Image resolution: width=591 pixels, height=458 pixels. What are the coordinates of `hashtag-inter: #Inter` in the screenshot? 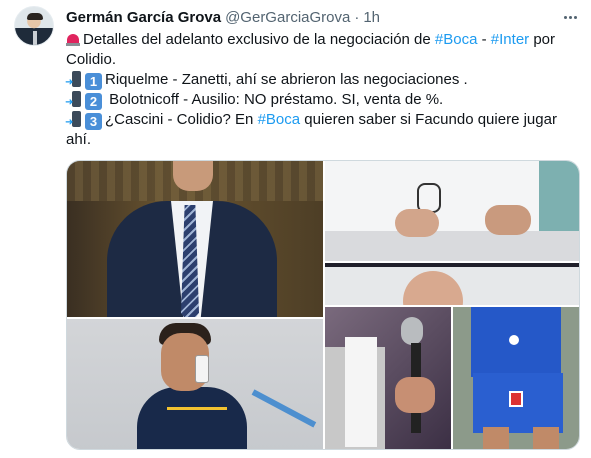 It's located at (510, 39).